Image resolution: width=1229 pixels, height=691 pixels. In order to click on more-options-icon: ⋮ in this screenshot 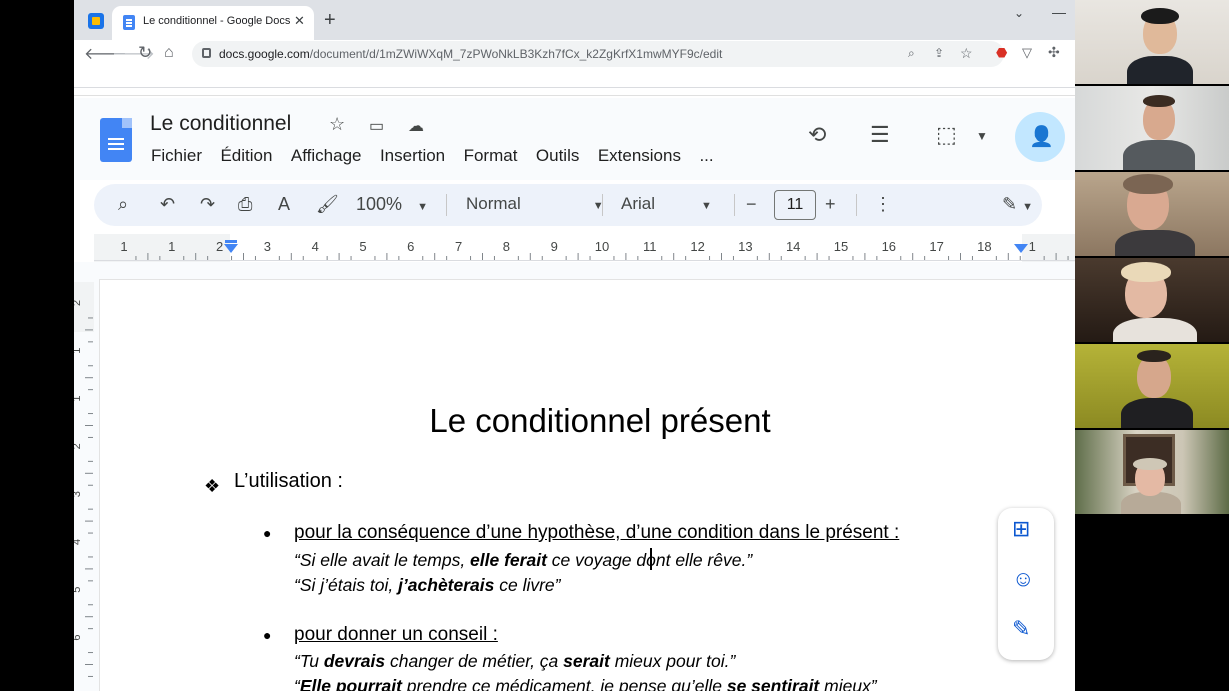, I will do `click(883, 204)`.